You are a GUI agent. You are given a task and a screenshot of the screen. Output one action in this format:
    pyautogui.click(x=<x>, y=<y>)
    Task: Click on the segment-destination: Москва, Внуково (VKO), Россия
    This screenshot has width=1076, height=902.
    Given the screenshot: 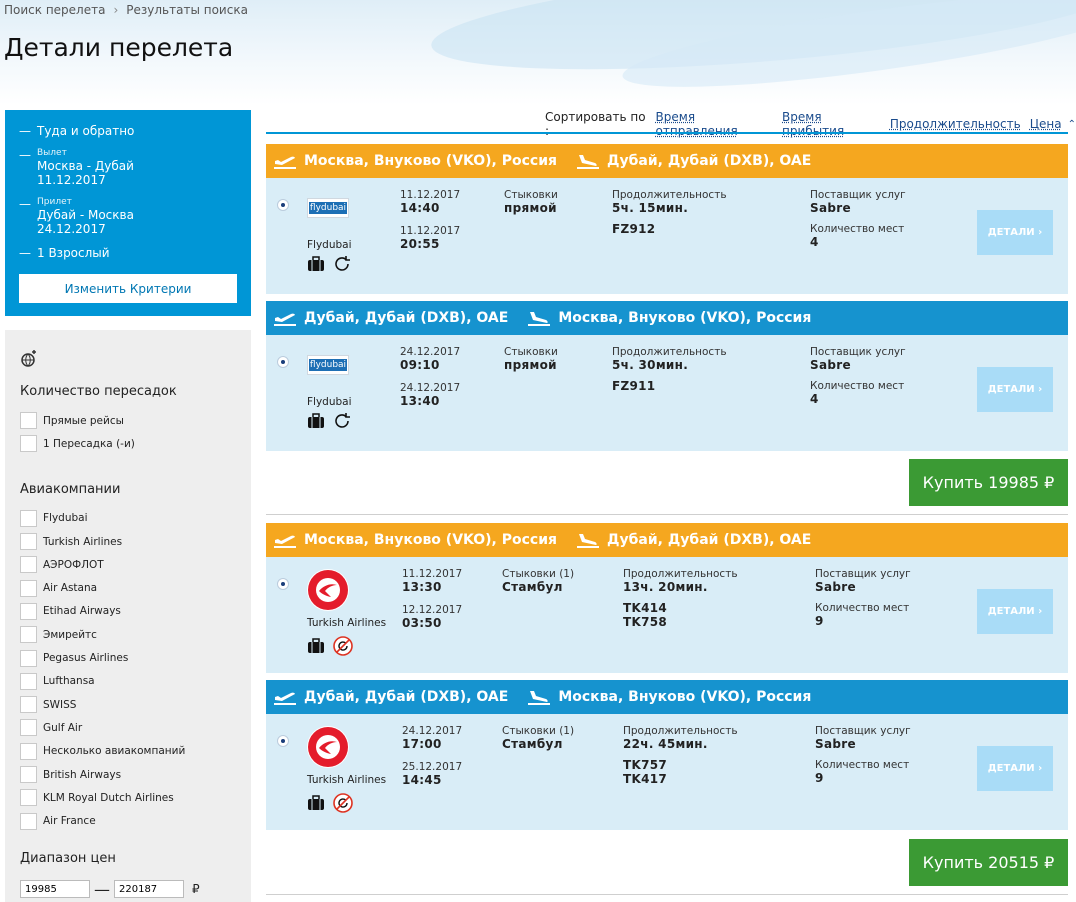 What is the action you would take?
    pyautogui.click(x=685, y=318)
    